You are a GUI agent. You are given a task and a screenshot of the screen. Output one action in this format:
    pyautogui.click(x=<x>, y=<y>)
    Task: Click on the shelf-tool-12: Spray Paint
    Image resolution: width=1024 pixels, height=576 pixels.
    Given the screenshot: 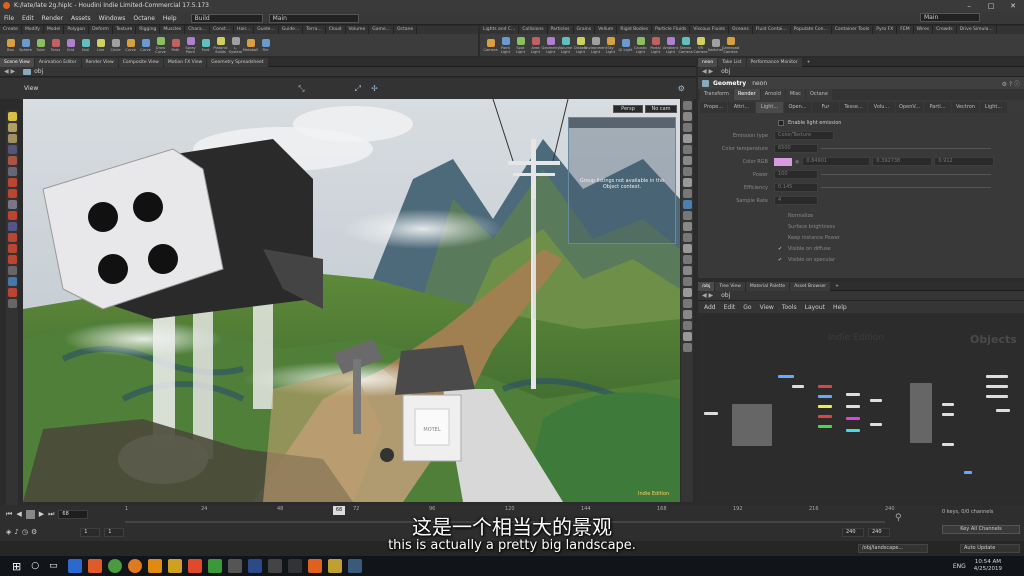 What is the action you would take?
    pyautogui.click(x=190, y=45)
    